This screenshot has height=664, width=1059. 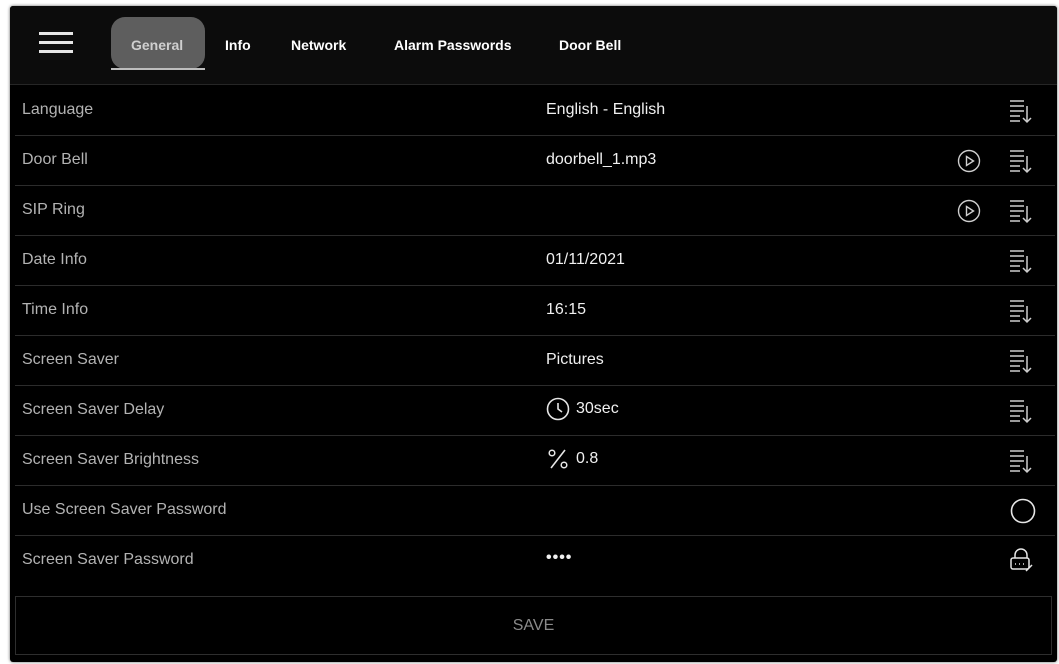 What do you see at coordinates (558, 459) in the screenshot?
I see `percent-icon` at bounding box center [558, 459].